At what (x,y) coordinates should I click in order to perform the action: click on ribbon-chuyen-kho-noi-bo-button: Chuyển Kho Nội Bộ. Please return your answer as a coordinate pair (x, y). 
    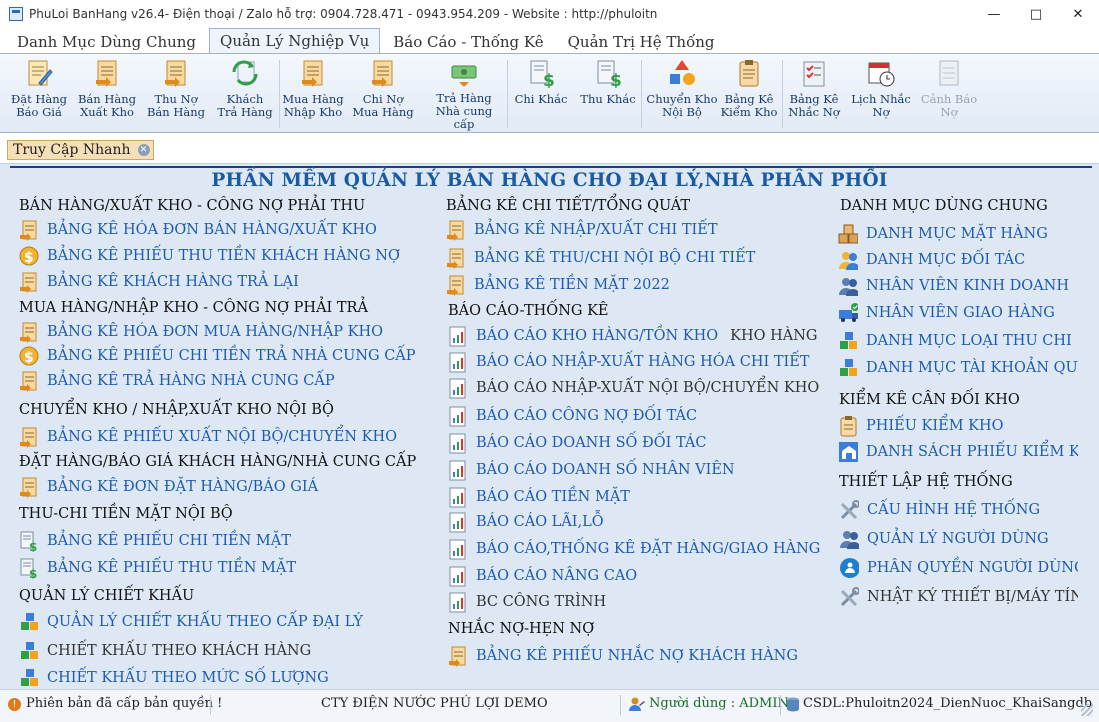
    Looking at the image, I should click on (682, 94).